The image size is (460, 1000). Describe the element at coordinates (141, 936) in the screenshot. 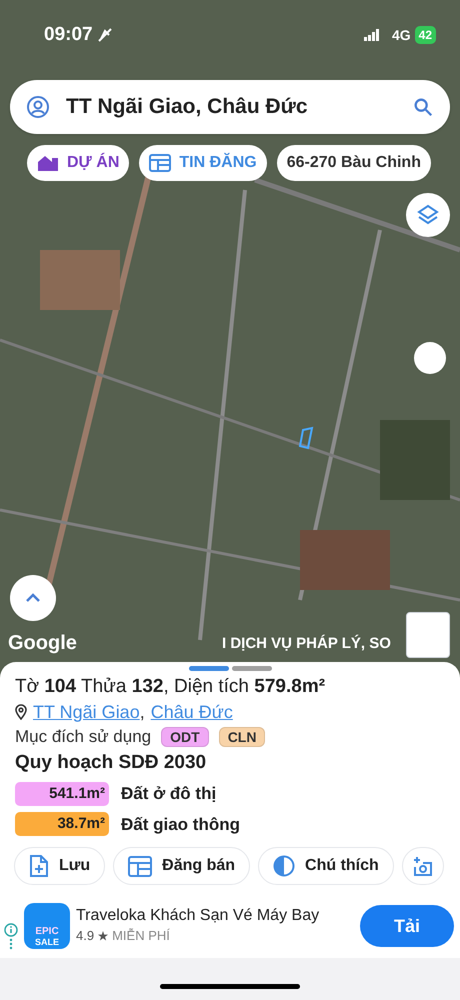

I see `ad-price: MIỄN PHÍ` at that location.